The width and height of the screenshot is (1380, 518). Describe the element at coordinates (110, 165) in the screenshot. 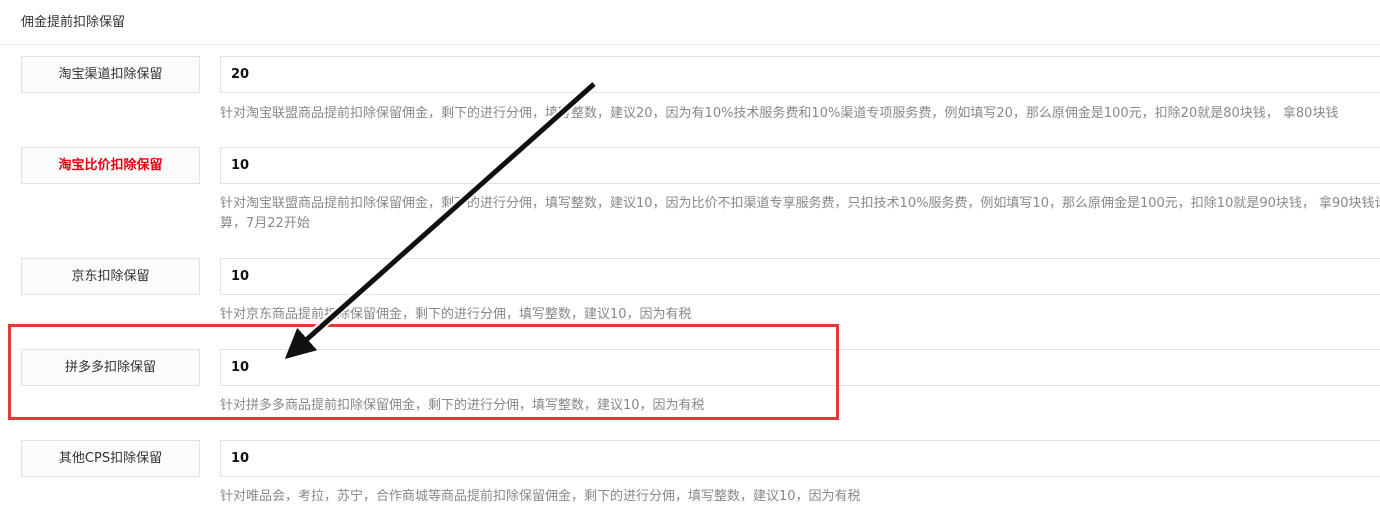

I see `taobao-compare-label: 淘宝比价扣除保留` at that location.